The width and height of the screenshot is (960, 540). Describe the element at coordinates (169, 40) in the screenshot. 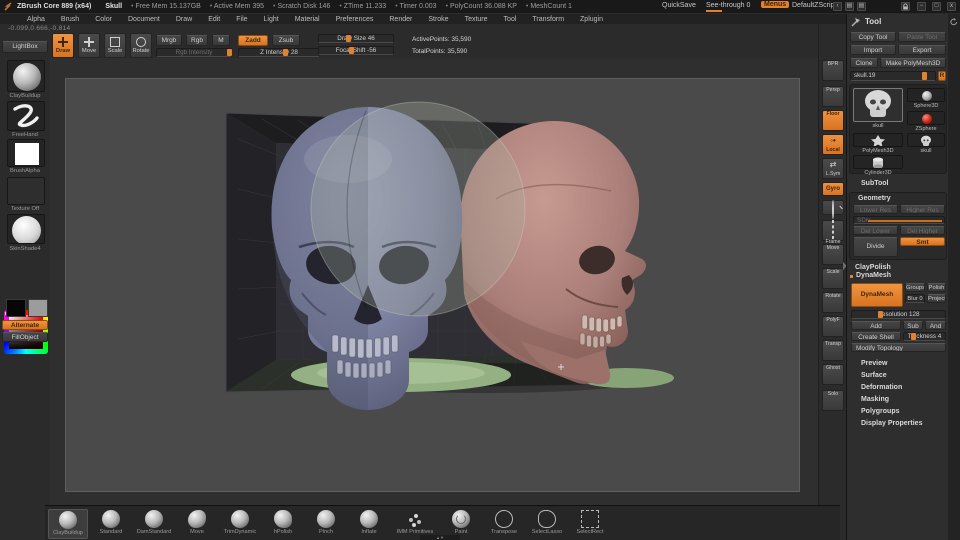

I see `mrgb-button: Mrgb` at that location.